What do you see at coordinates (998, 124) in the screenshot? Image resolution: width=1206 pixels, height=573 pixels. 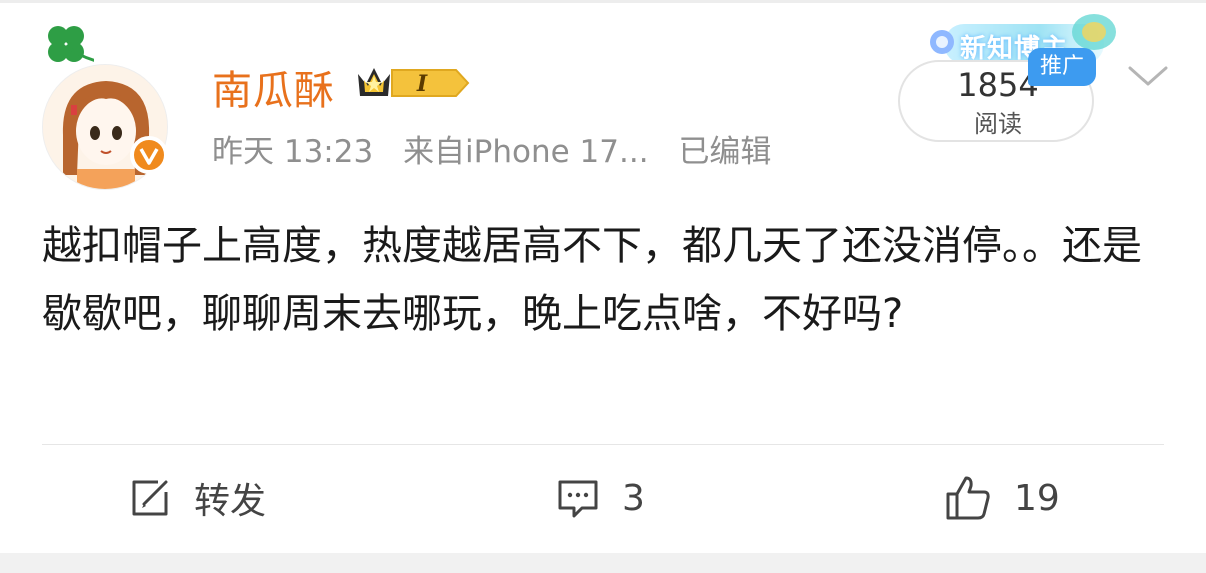 I see `read-label: 阅读` at bounding box center [998, 124].